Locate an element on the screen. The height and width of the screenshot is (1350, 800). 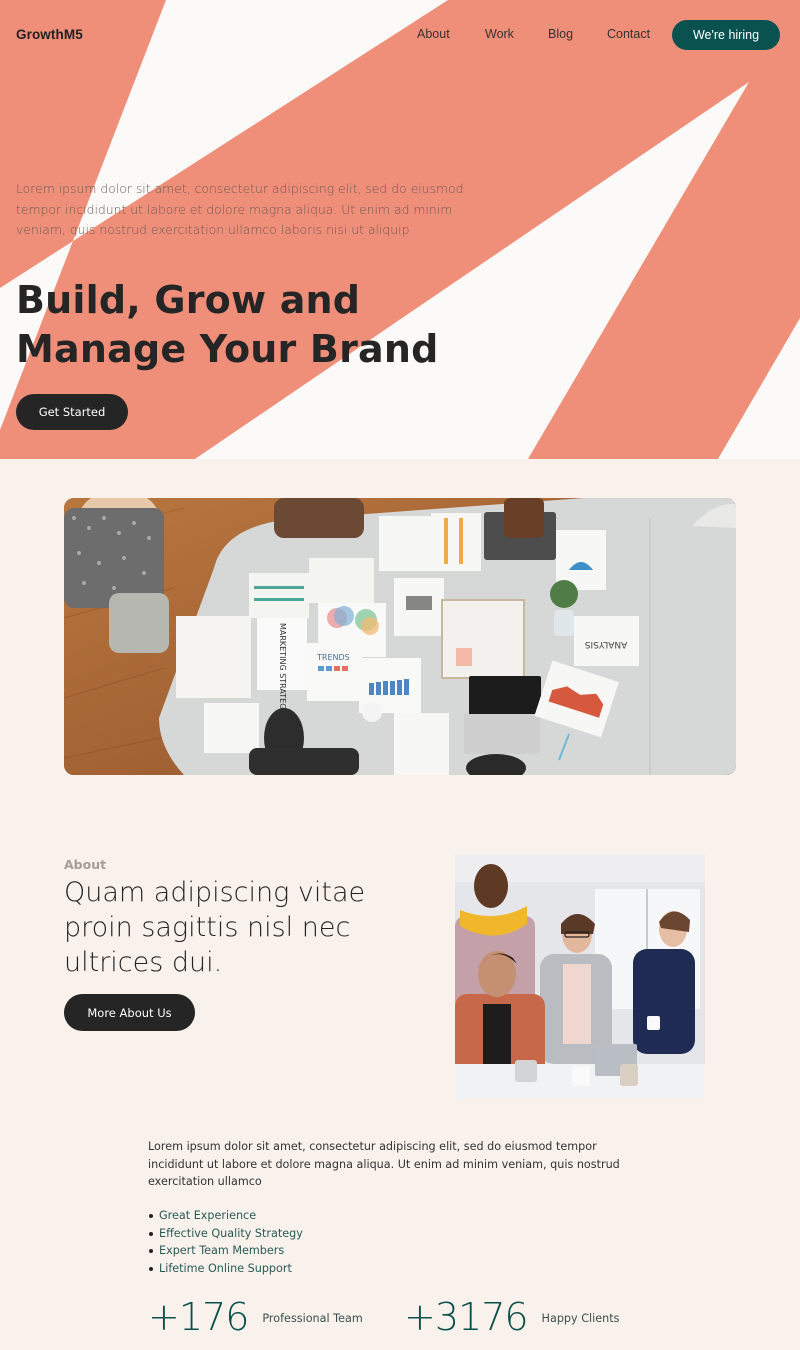
stat-label: Professional Team is located at coordinates (312, 1318).